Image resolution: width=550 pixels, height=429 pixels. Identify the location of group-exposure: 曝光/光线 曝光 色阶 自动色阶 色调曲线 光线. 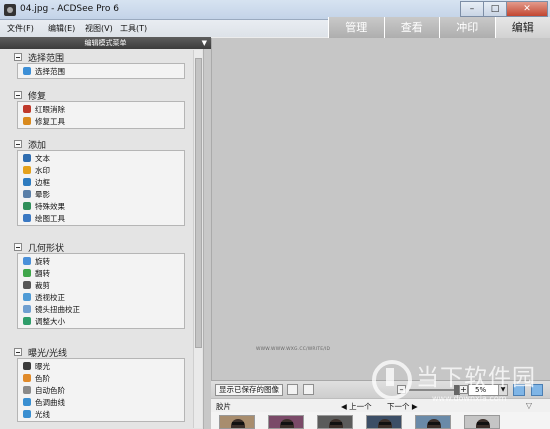
(99, 384).